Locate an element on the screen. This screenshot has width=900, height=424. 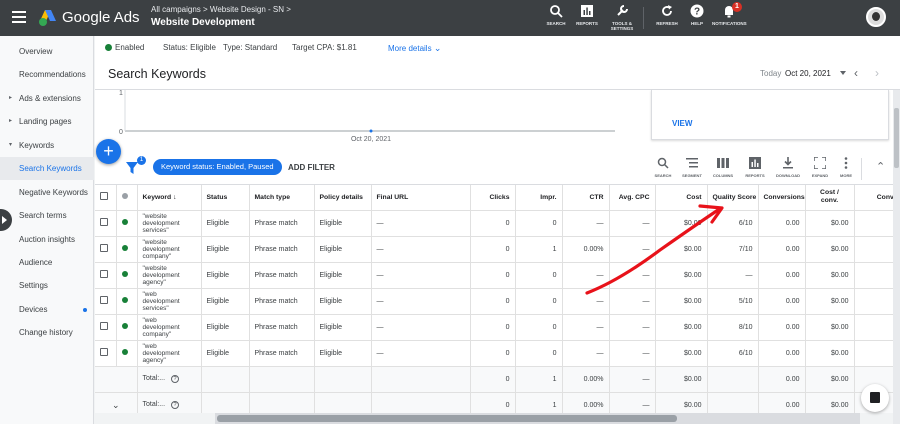
column-header-conversions: Conversions is located at coordinates (782, 198).